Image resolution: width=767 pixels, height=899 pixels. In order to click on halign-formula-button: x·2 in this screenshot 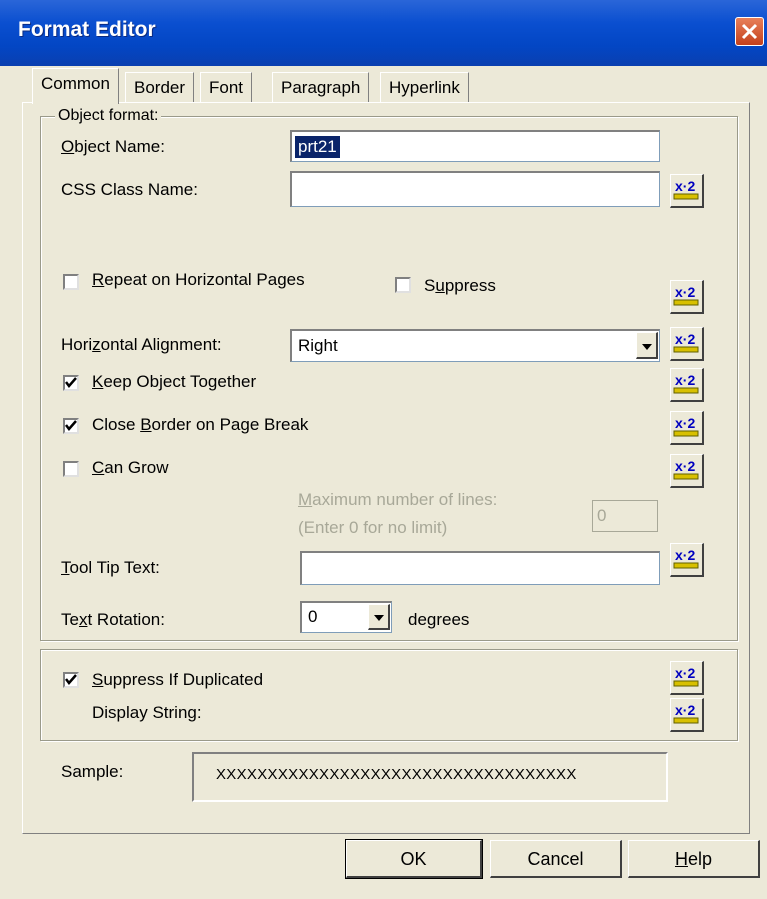, I will do `click(687, 344)`.